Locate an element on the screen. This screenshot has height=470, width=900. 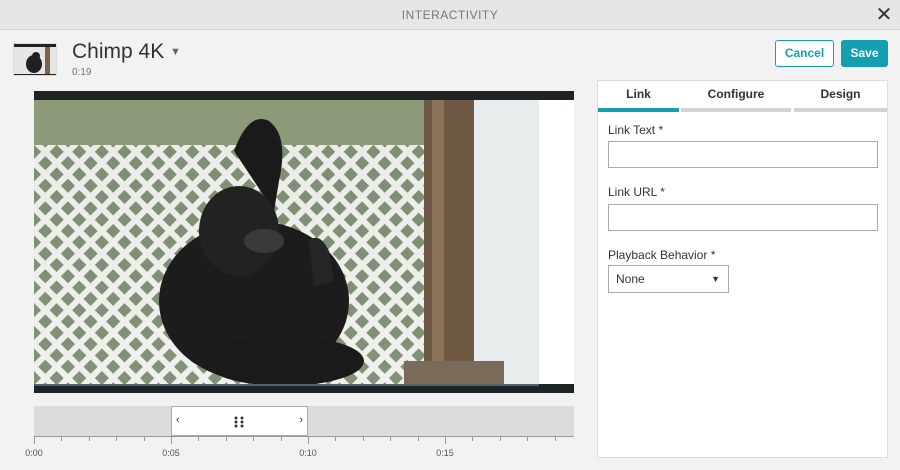
timeline-track: ‹ › is located at coordinates (304, 421).